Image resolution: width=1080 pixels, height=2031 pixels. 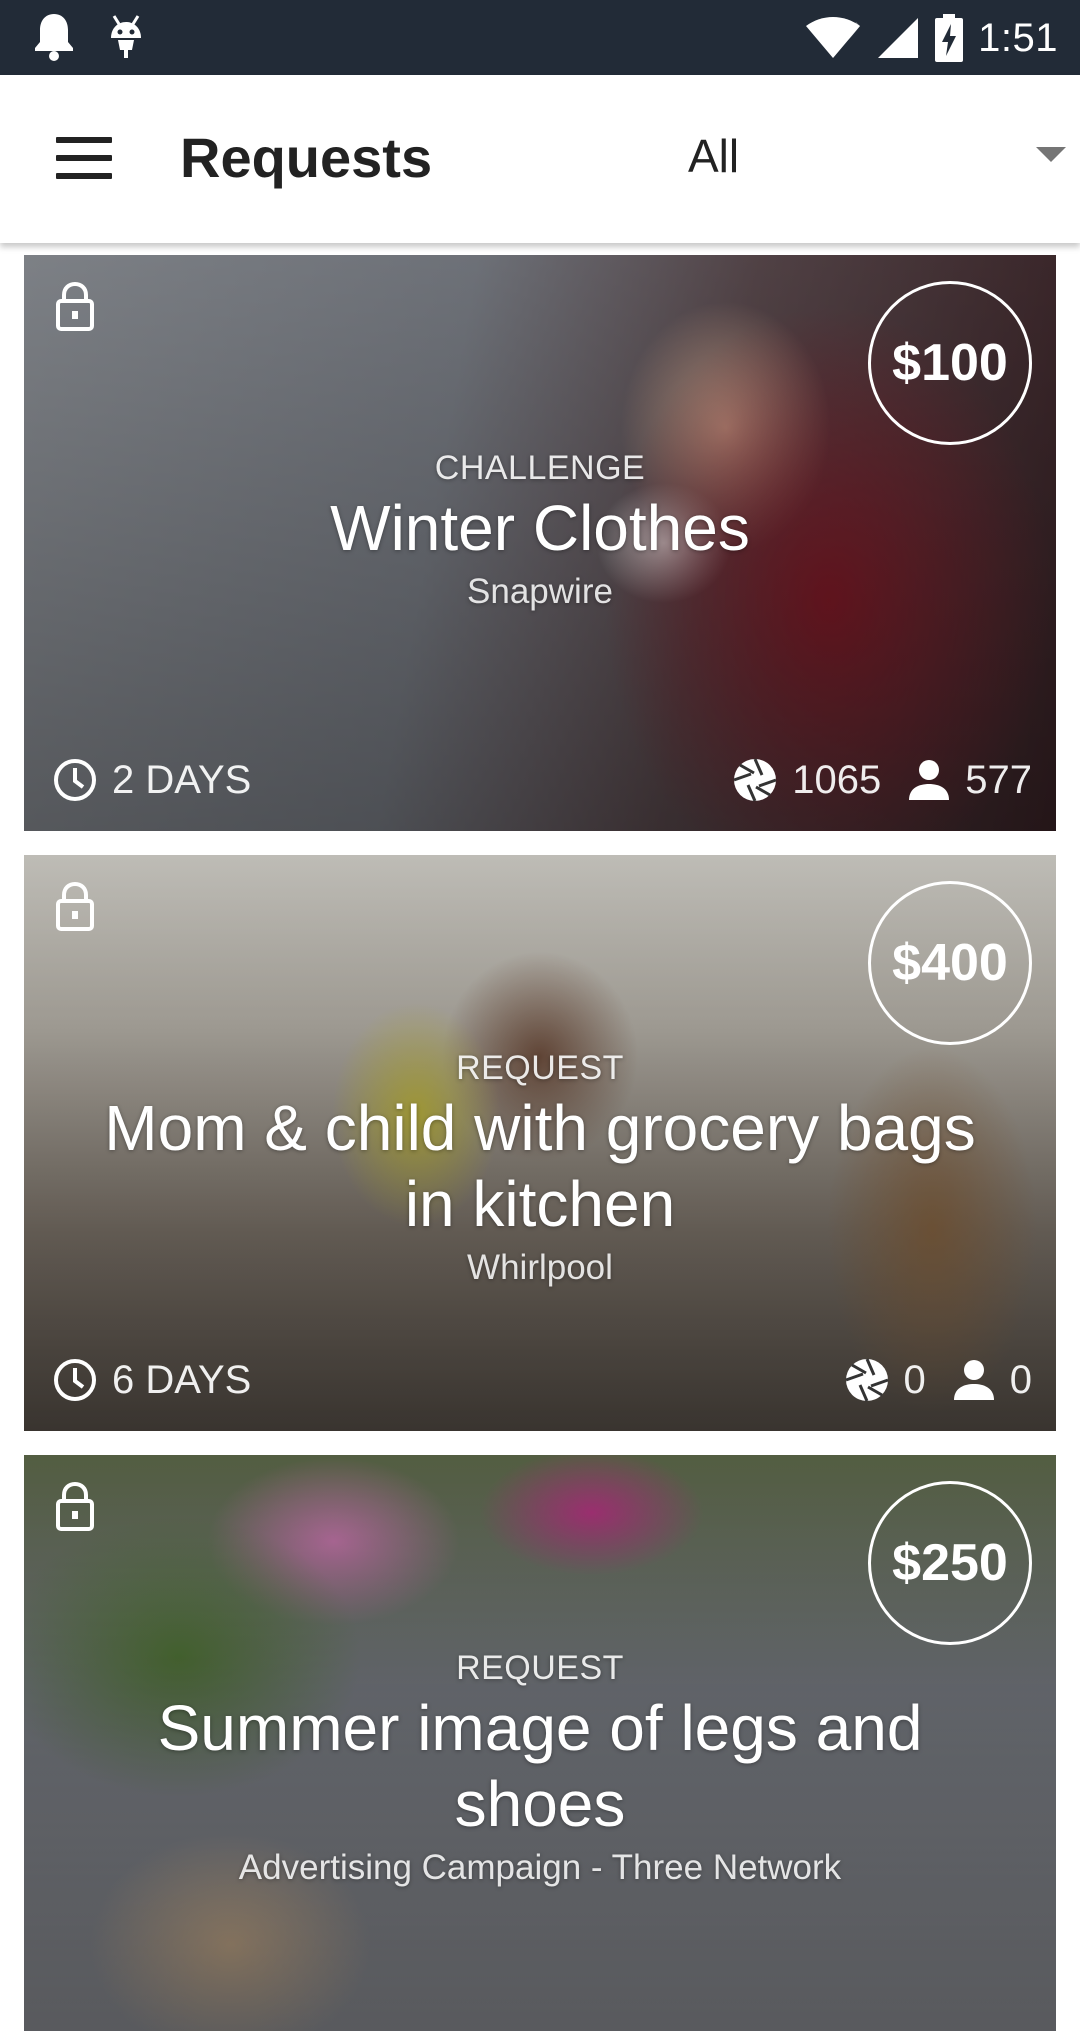 I want to click on contributor-count-value: 0, so click(x=1020, y=1379).